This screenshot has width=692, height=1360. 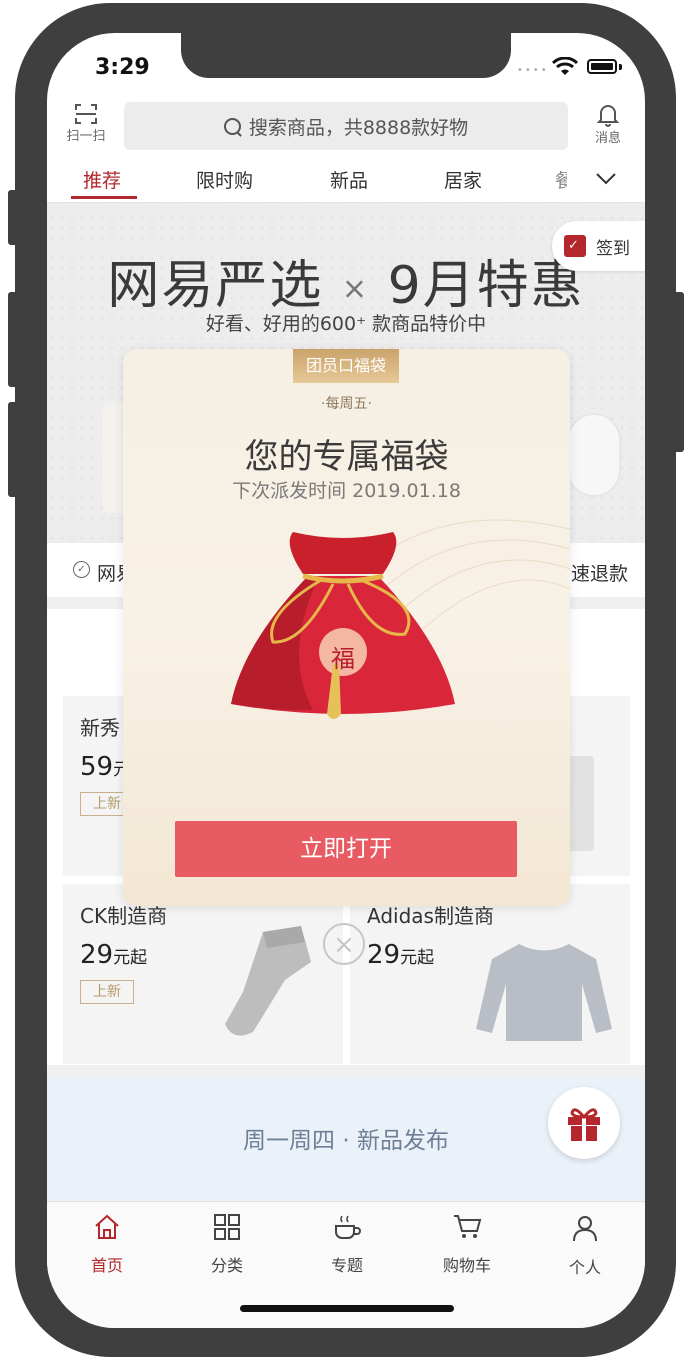 I want to click on signin-button: 签到, so click(x=598, y=246).